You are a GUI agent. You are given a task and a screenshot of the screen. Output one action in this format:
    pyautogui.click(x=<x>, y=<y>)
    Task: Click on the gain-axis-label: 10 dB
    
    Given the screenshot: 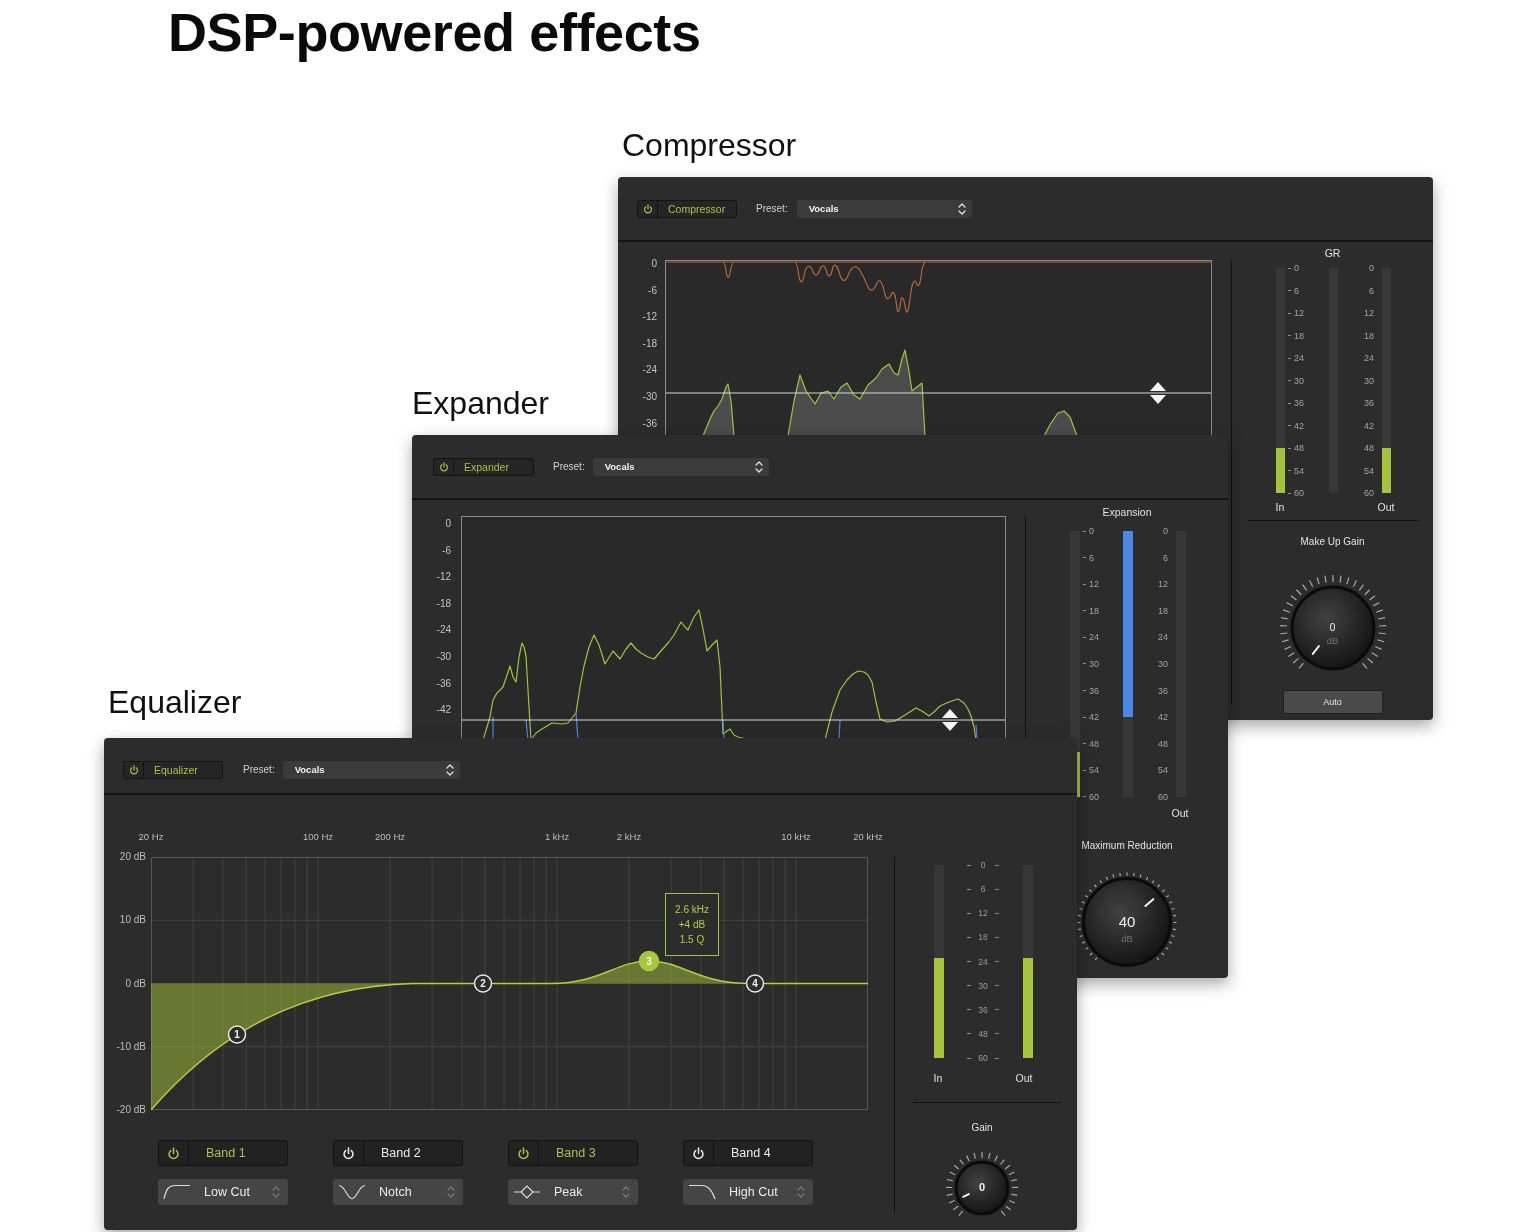 What is the action you would take?
    pyautogui.click(x=132, y=920)
    